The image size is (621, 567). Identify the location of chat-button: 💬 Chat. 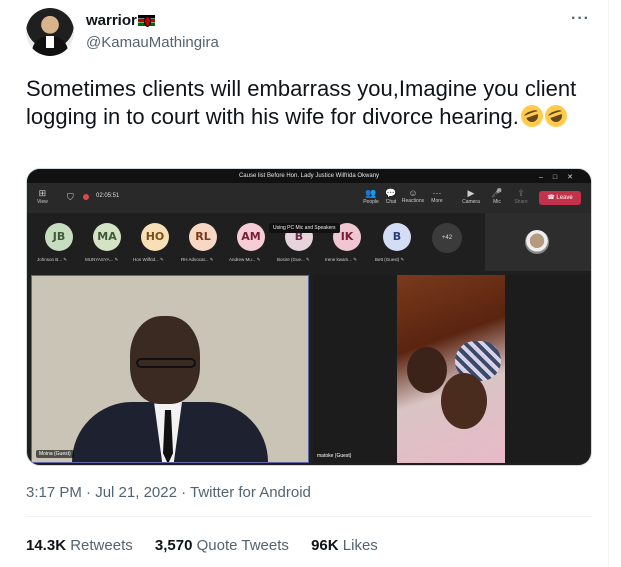
(391, 196).